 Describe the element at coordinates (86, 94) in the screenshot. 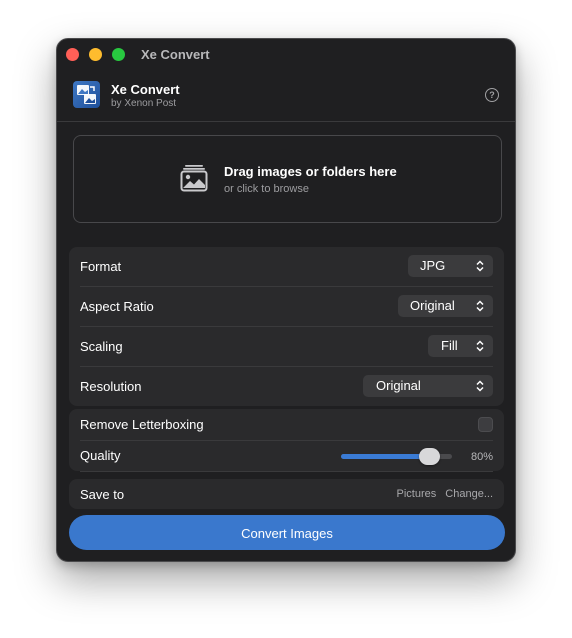

I see `app-icon` at that location.